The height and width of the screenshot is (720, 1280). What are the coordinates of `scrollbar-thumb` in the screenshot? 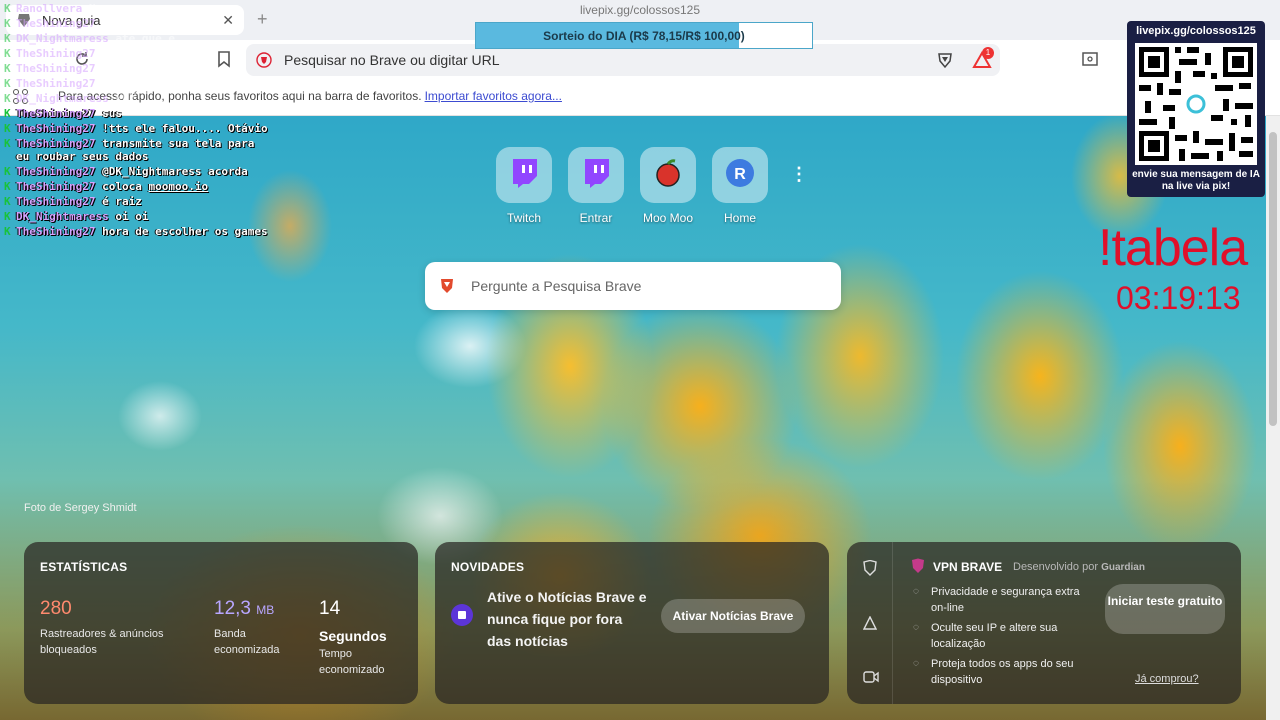 It's located at (1273, 279).